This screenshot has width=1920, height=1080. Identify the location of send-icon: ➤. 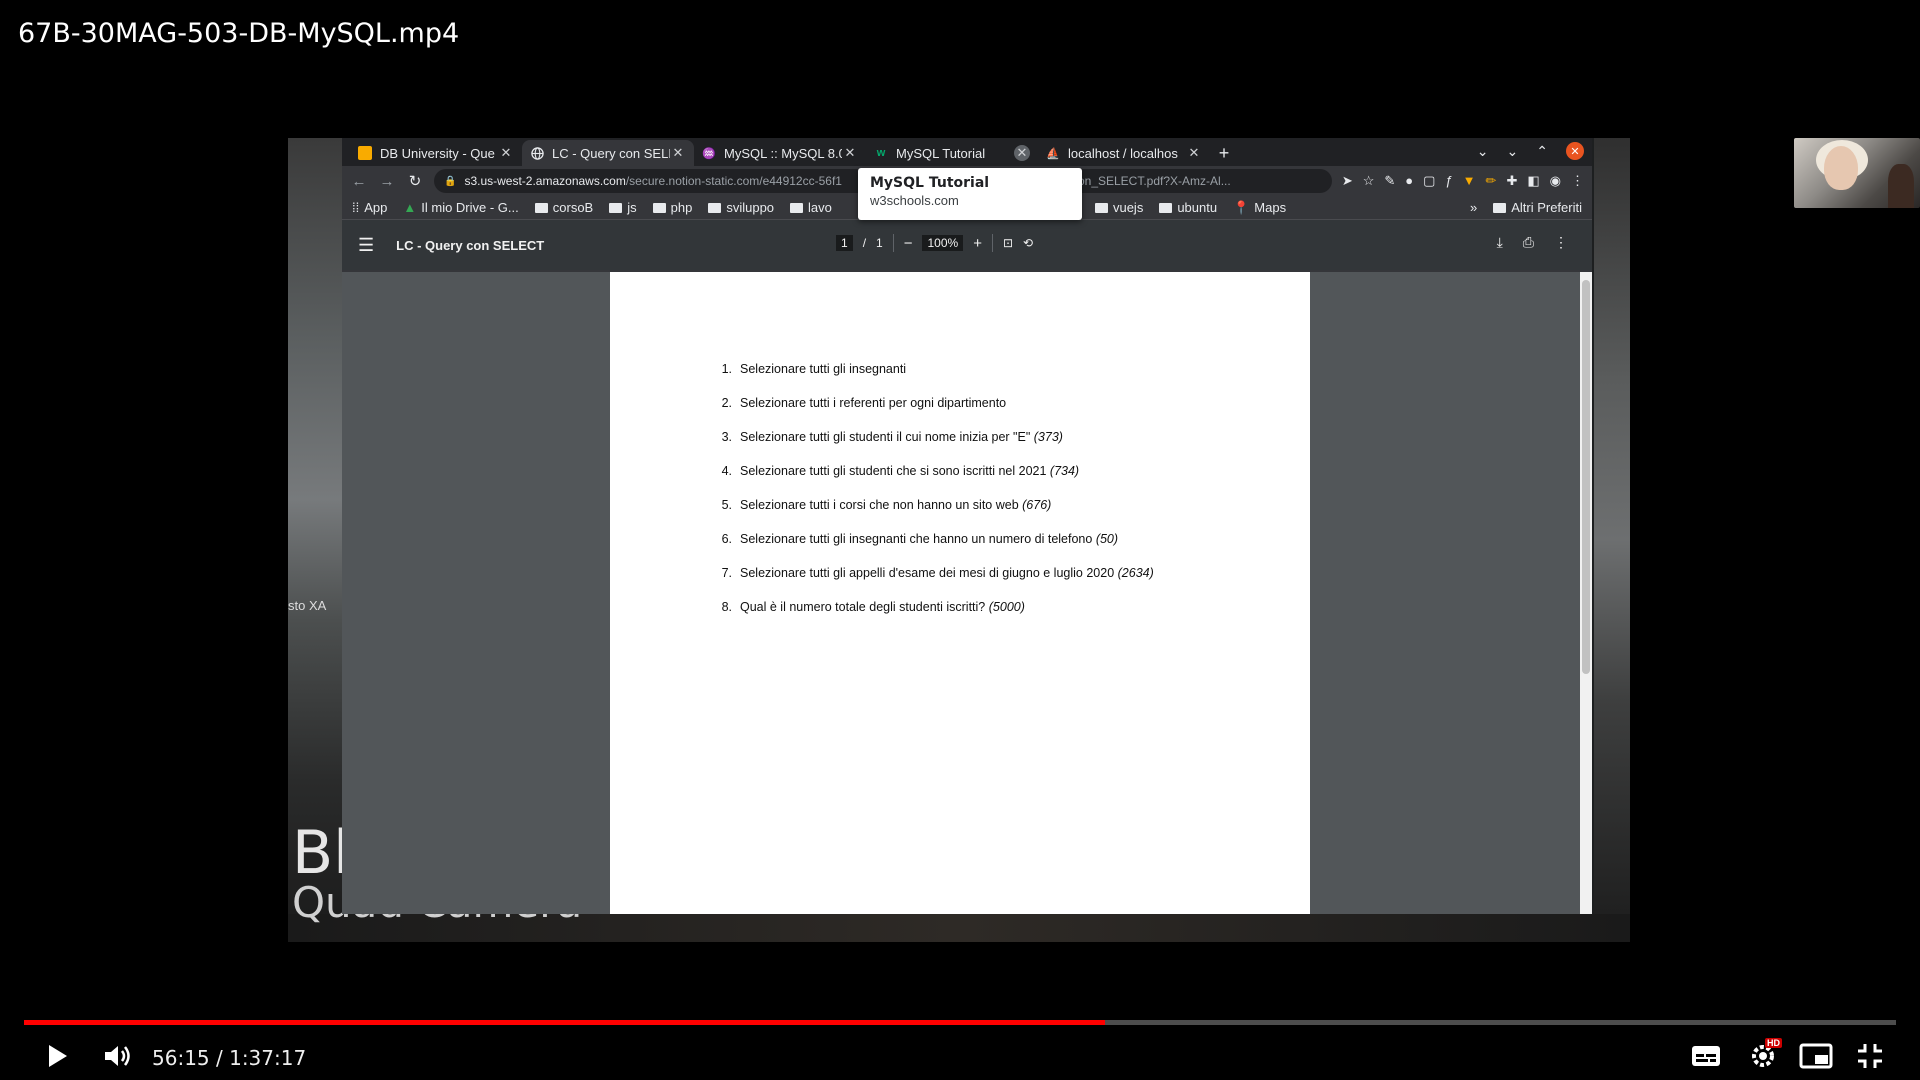
(1347, 181).